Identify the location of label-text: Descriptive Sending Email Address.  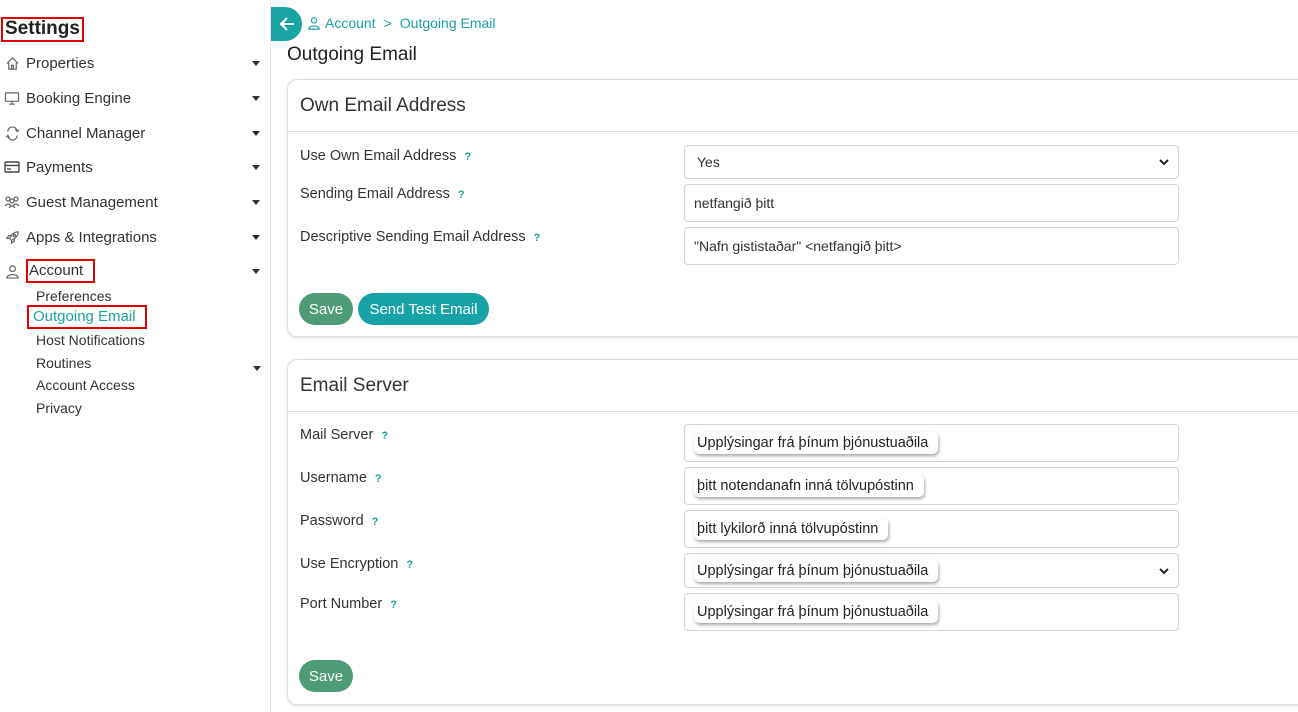
(413, 237).